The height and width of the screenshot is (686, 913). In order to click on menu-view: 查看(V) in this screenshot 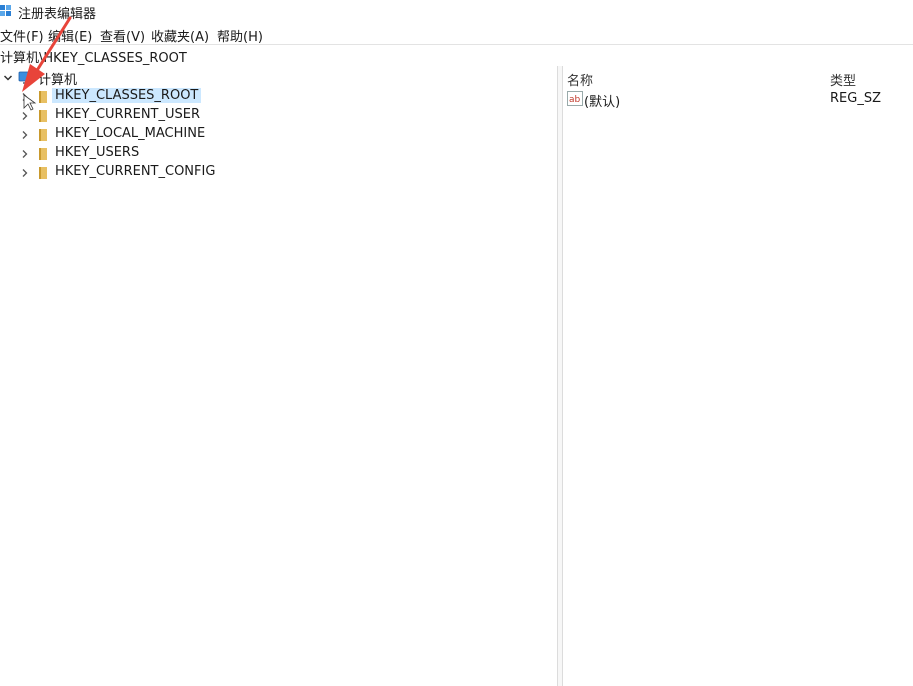, I will do `click(122, 35)`.